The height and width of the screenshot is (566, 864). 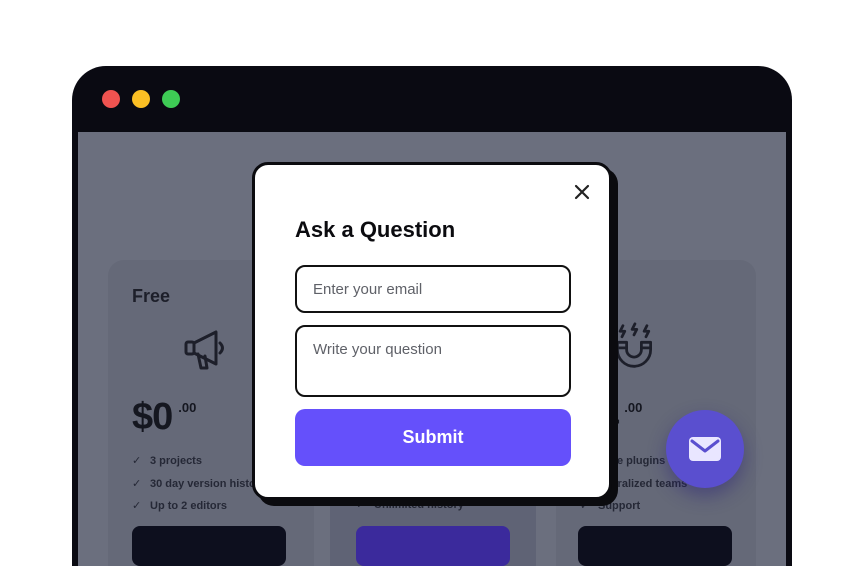 I want to click on feature-item: ✓ Unlimited history, so click(x=410, y=505).